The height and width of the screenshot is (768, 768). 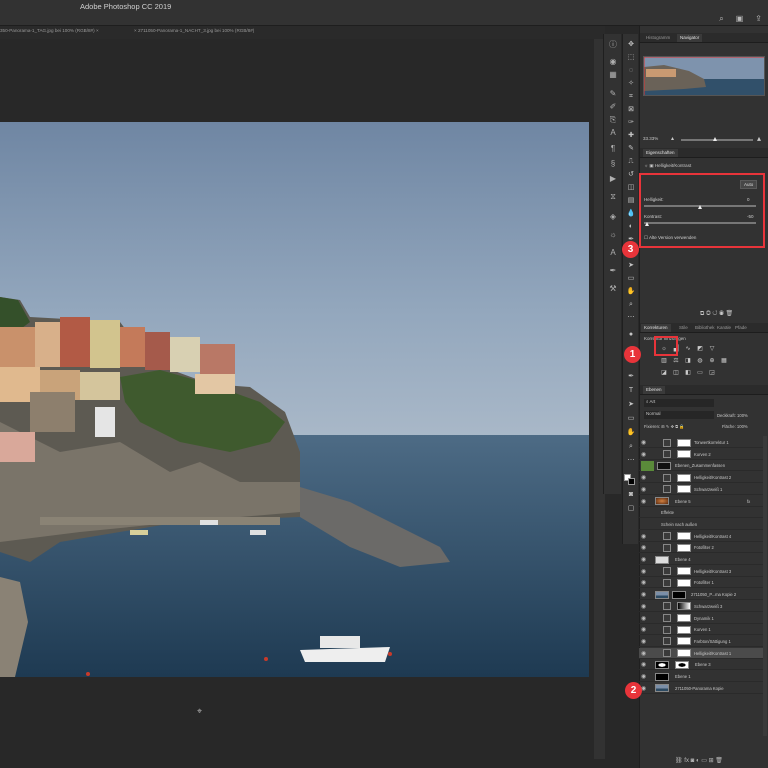 I want to click on navigator-preview, so click(x=704, y=76).